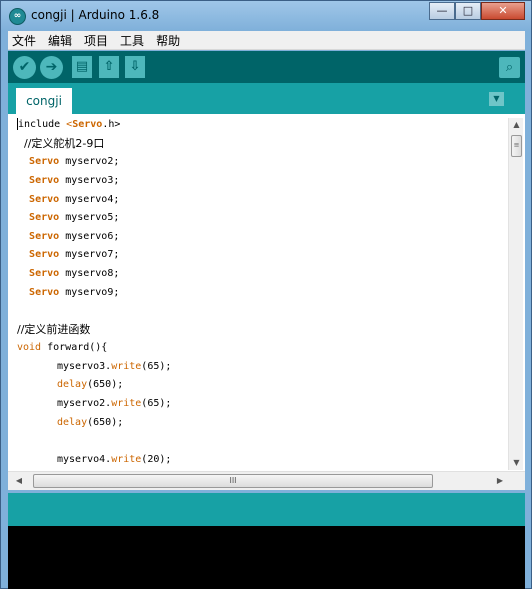 This screenshot has height=589, width=532. What do you see at coordinates (74, 217) in the screenshot?
I see `code-line: Servo myservo5;` at bounding box center [74, 217].